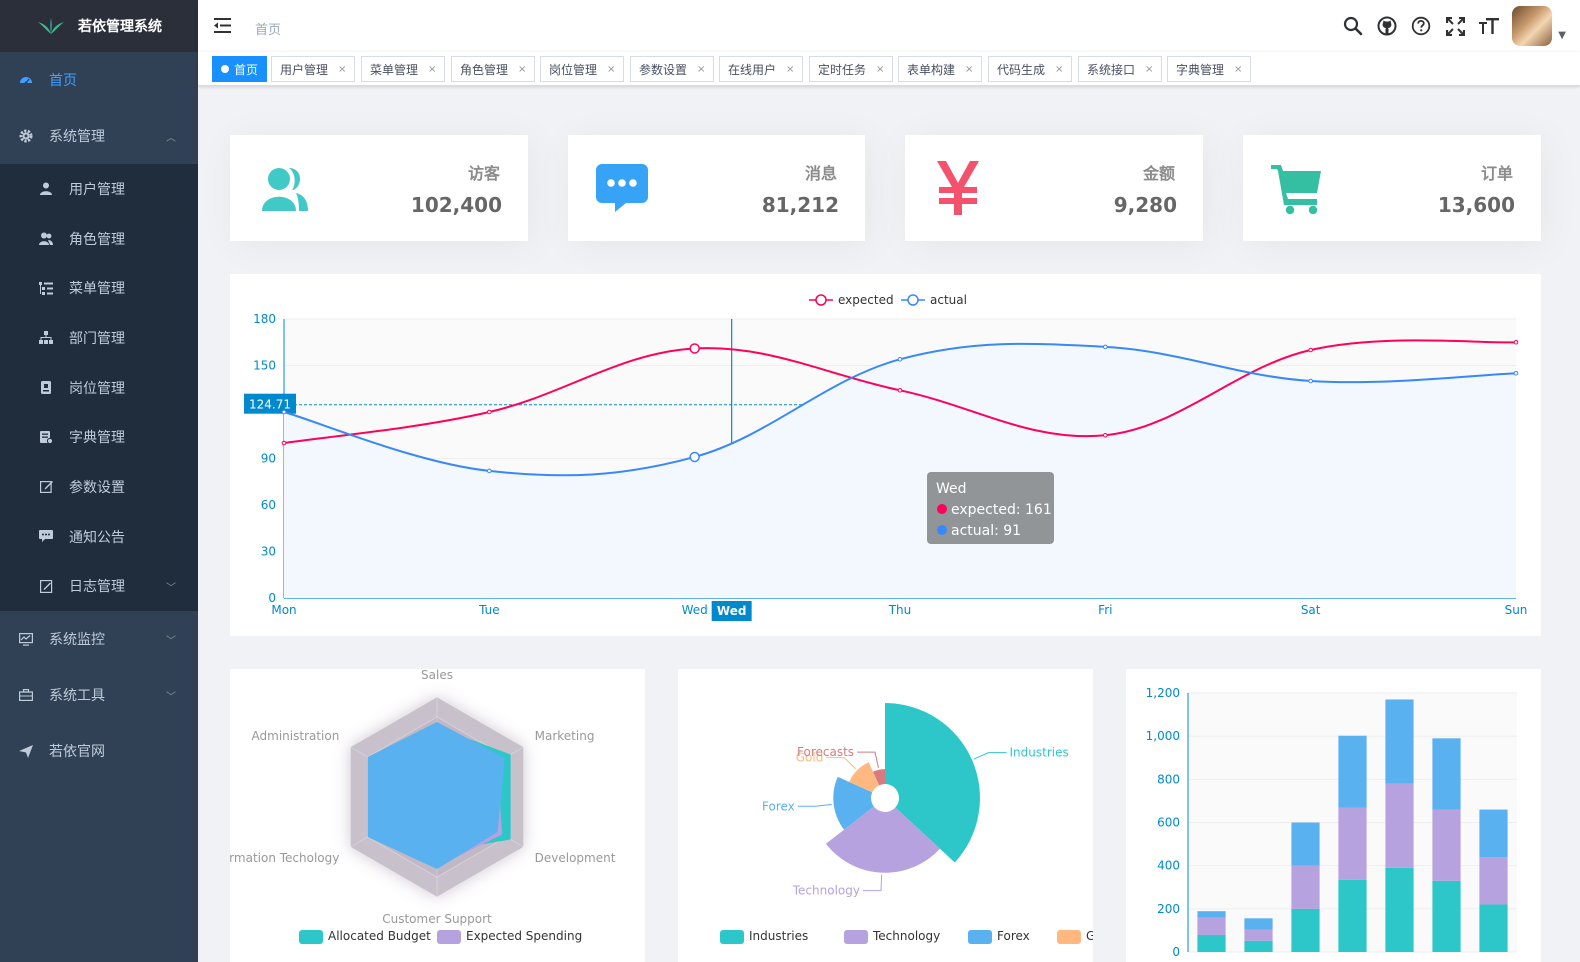 The height and width of the screenshot is (962, 1580). What do you see at coordinates (826, 891) in the screenshot?
I see `pie-label: Technology` at bounding box center [826, 891].